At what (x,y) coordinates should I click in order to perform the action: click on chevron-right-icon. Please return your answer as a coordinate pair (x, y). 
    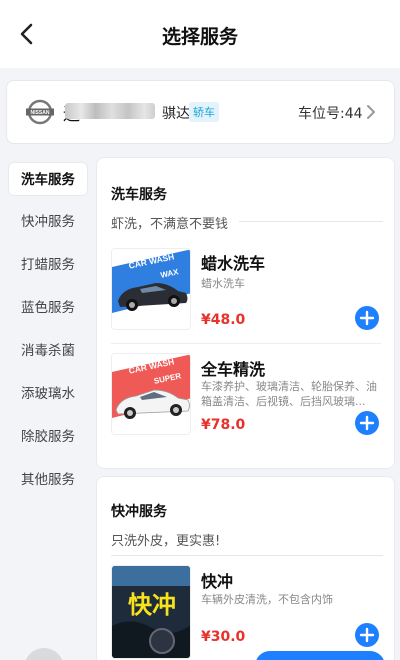
    Looking at the image, I should click on (371, 112).